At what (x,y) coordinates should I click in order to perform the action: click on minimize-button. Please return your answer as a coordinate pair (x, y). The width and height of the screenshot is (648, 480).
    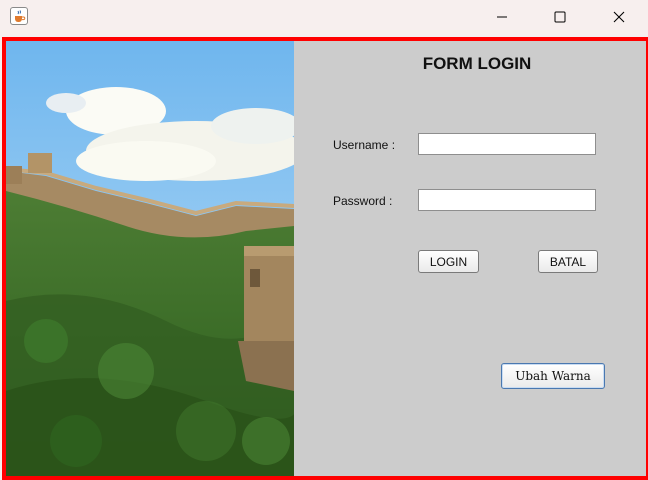
    Looking at the image, I should click on (502, 17).